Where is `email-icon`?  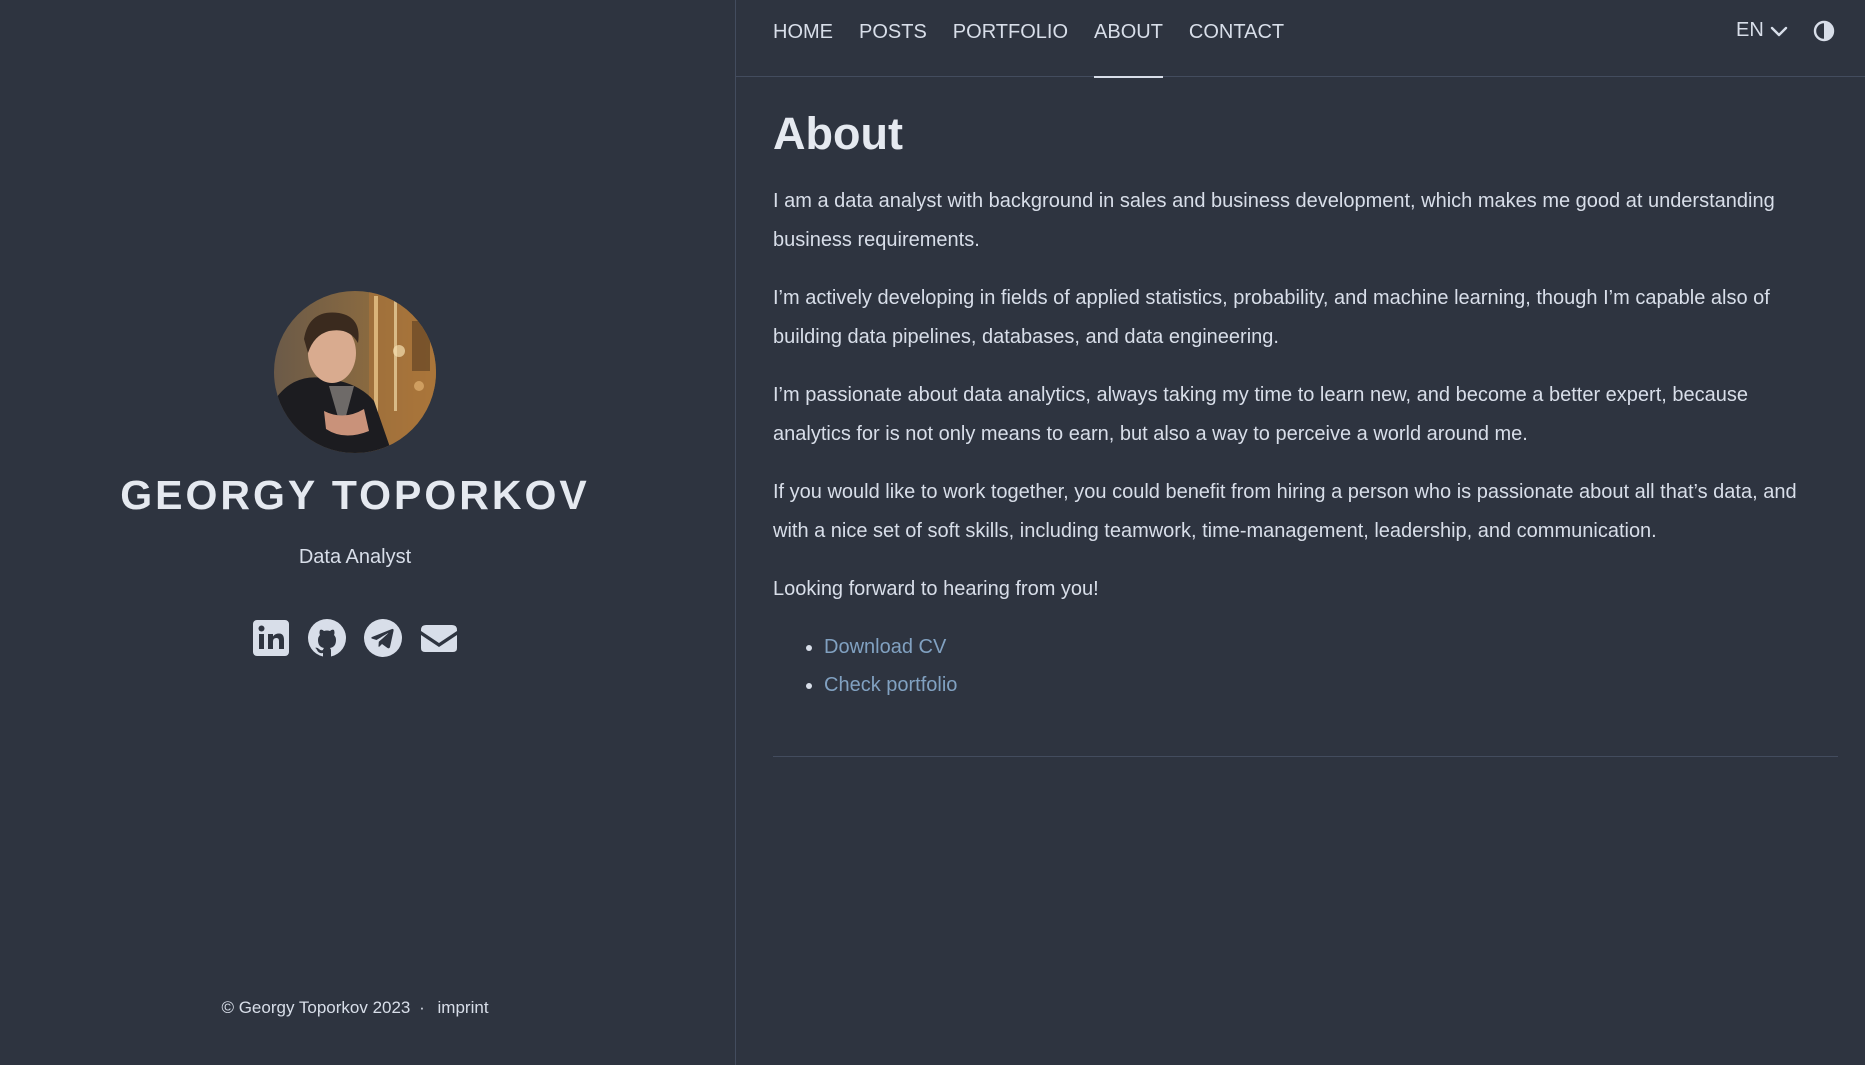
email-icon is located at coordinates (439, 638).